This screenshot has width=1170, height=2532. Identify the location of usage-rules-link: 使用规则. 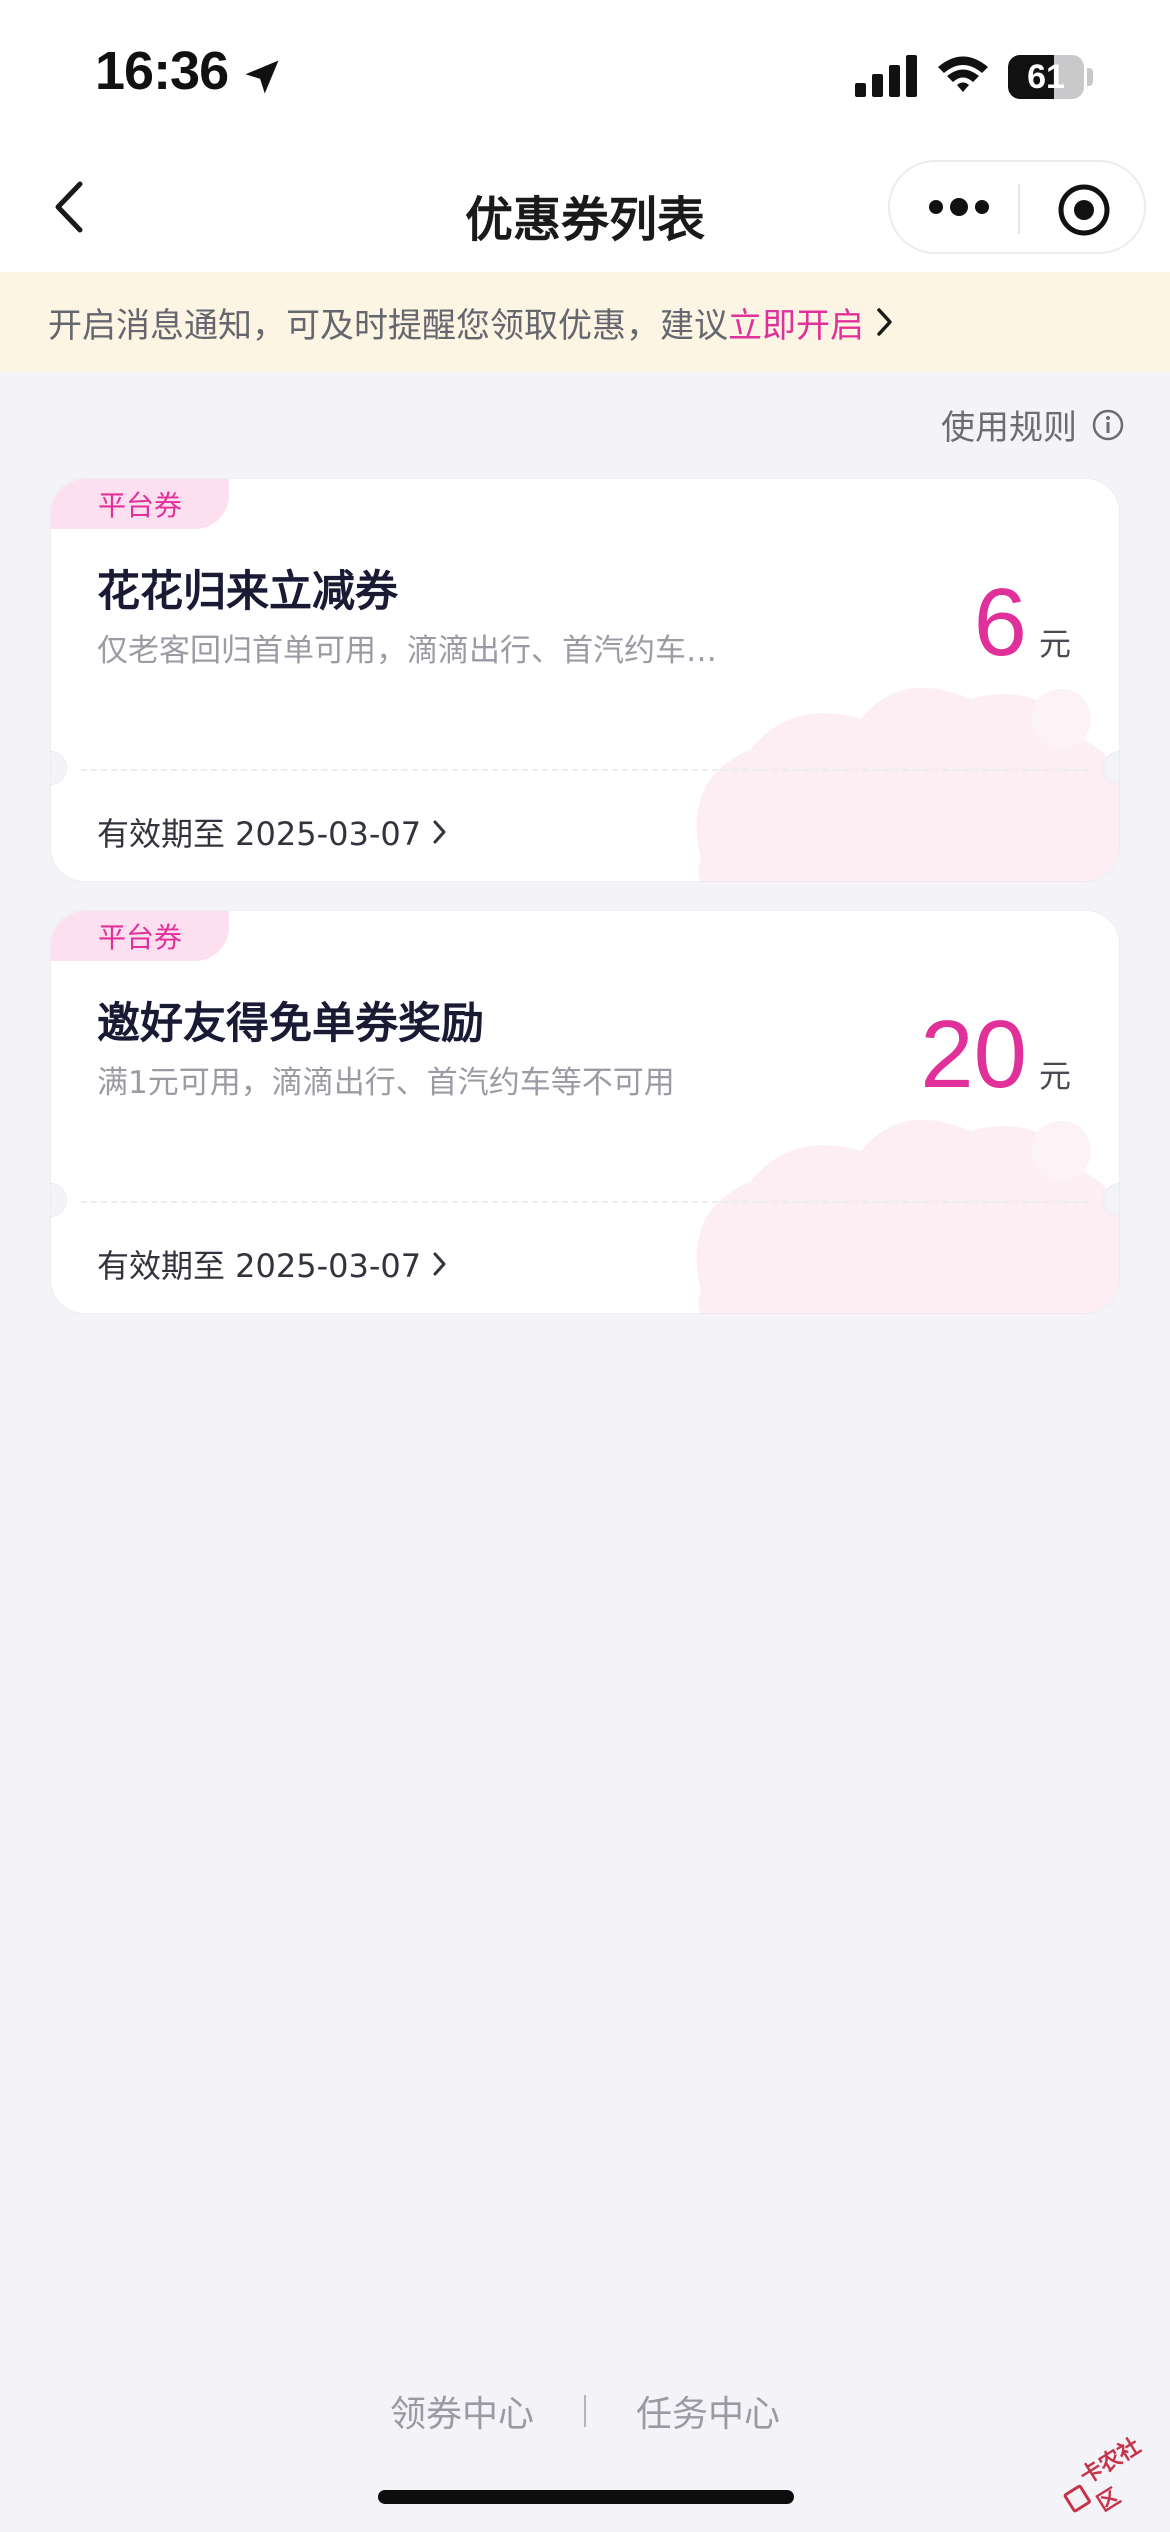
(1033, 424).